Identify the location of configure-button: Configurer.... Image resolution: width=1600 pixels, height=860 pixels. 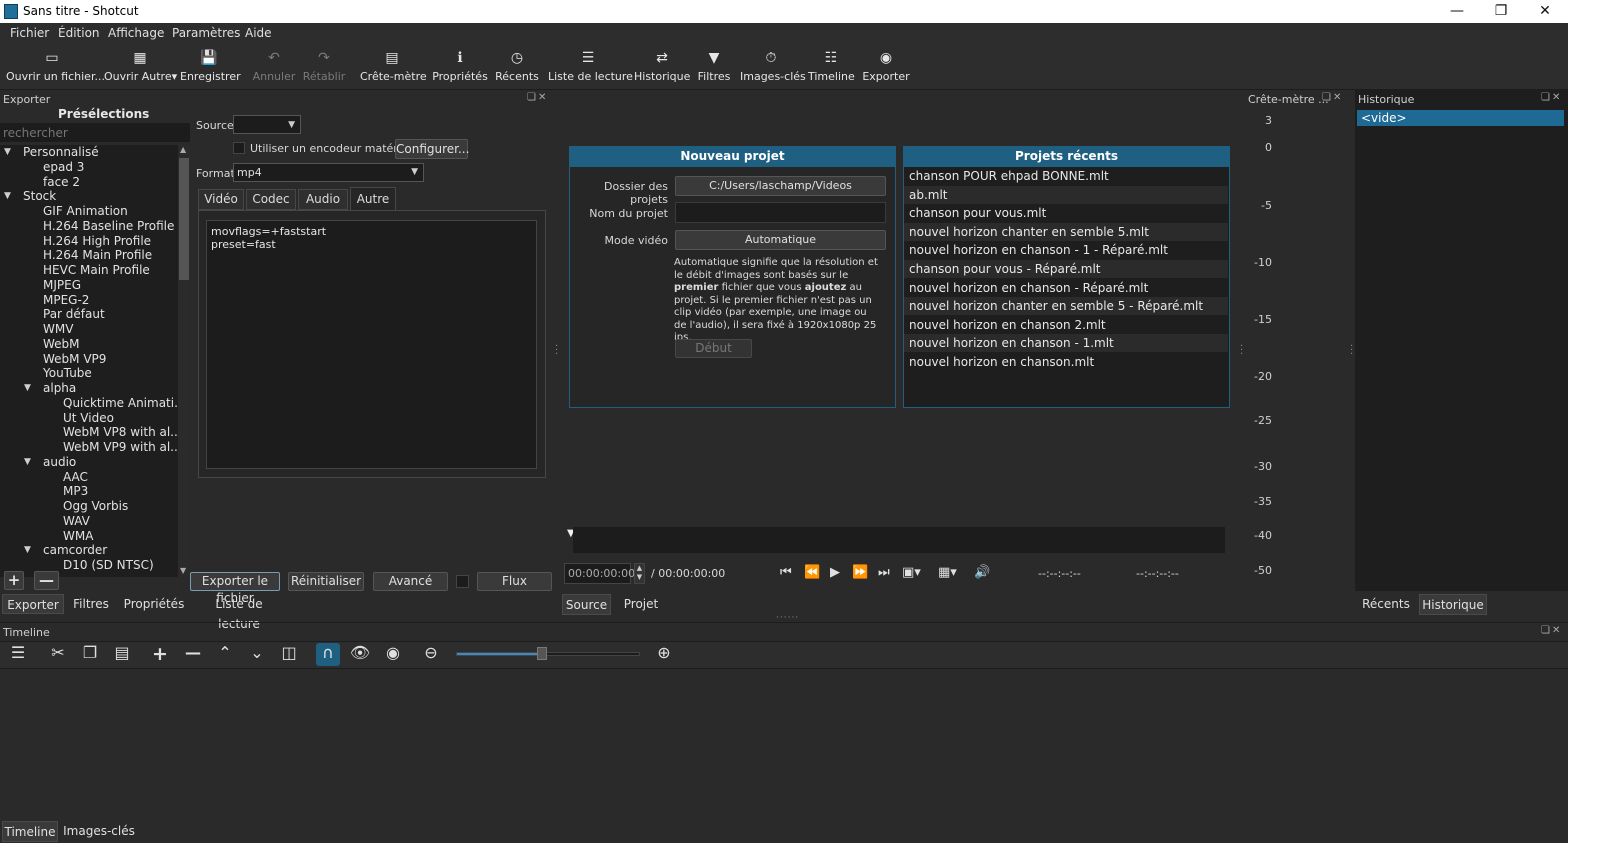
(432, 149).